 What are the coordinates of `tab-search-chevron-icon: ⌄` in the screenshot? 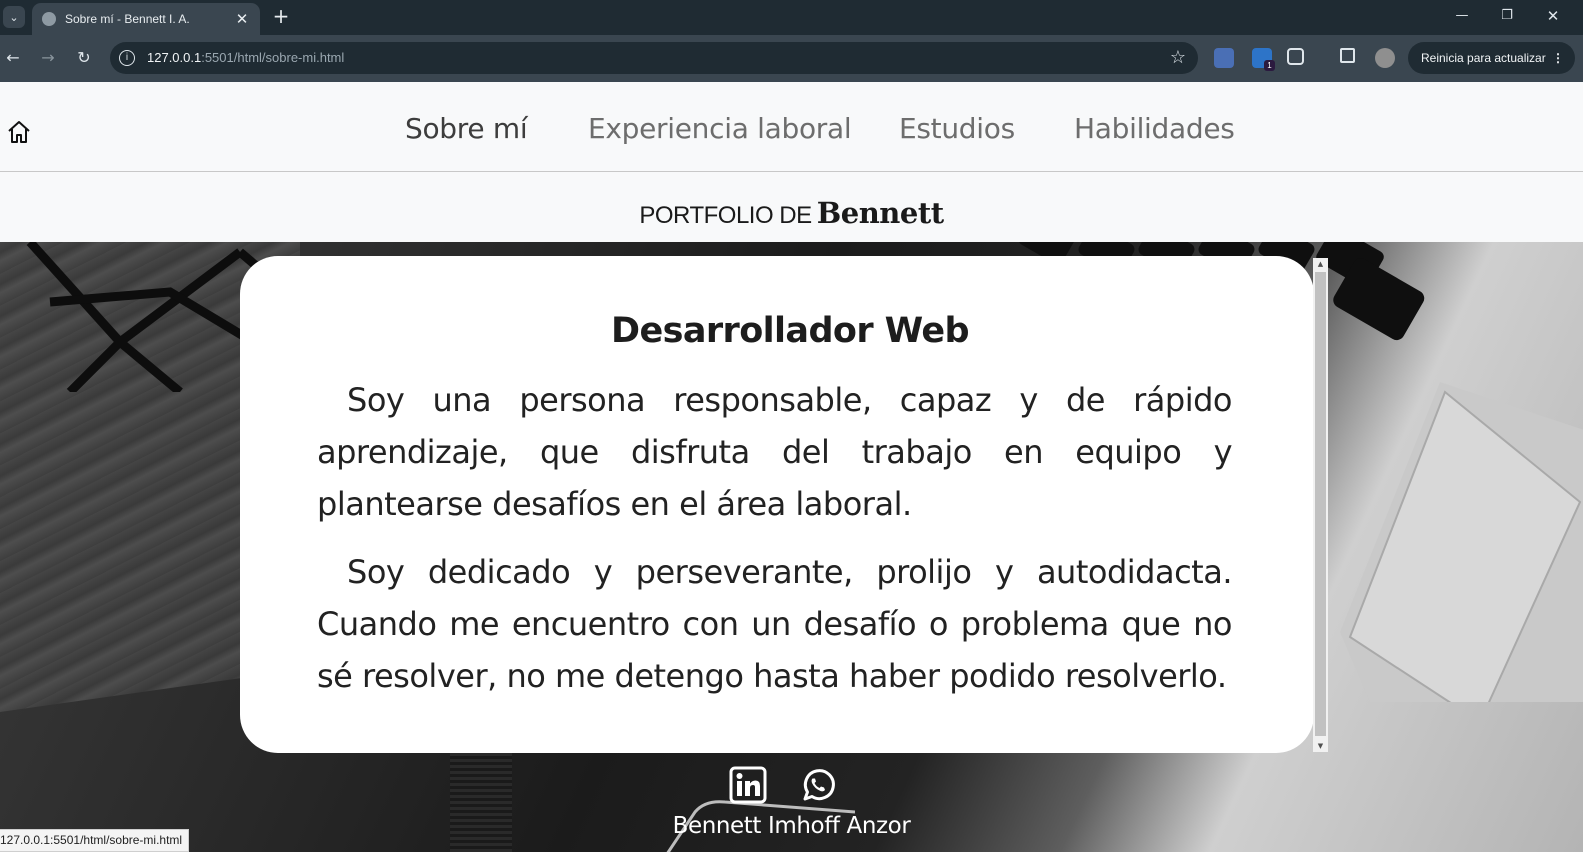 It's located at (14, 17).